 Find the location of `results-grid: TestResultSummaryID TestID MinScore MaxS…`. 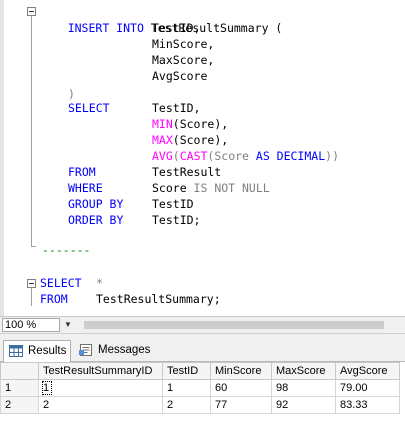

results-grid: TestResultSummaryID TestID MinScore MaxS… is located at coordinates (202, 393).